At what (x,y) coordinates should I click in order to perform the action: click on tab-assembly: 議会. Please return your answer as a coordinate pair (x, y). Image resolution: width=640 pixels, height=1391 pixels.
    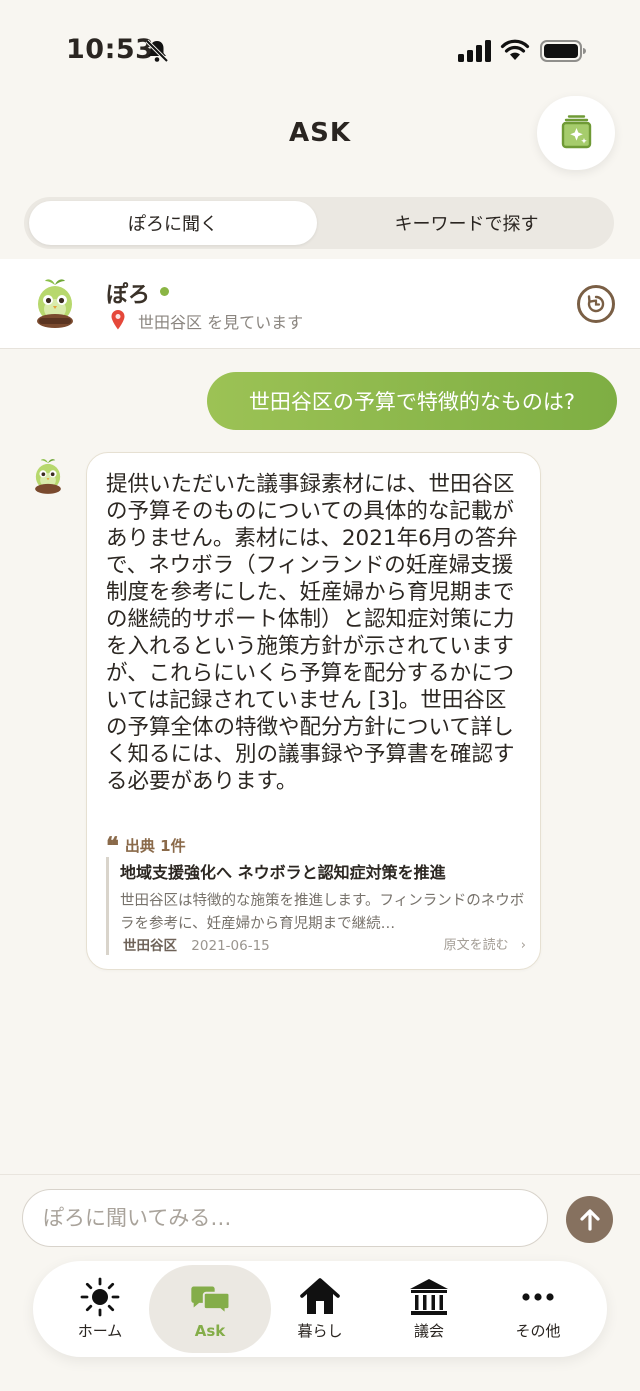
    Looking at the image, I should click on (429, 1309).